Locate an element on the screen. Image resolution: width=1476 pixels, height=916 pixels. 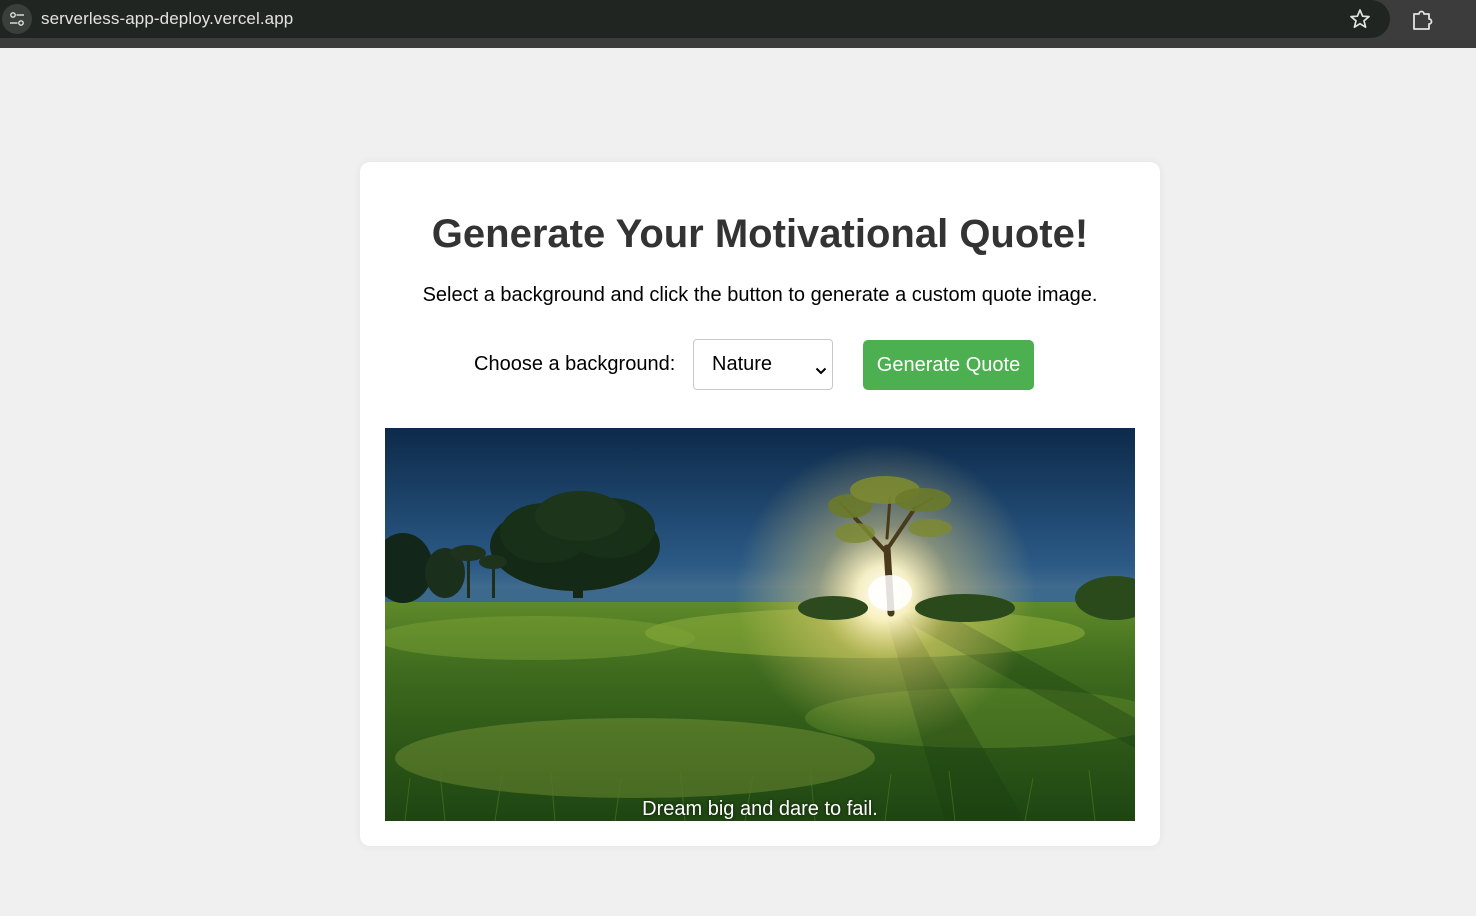
background-select: Nature is located at coordinates (763, 364).